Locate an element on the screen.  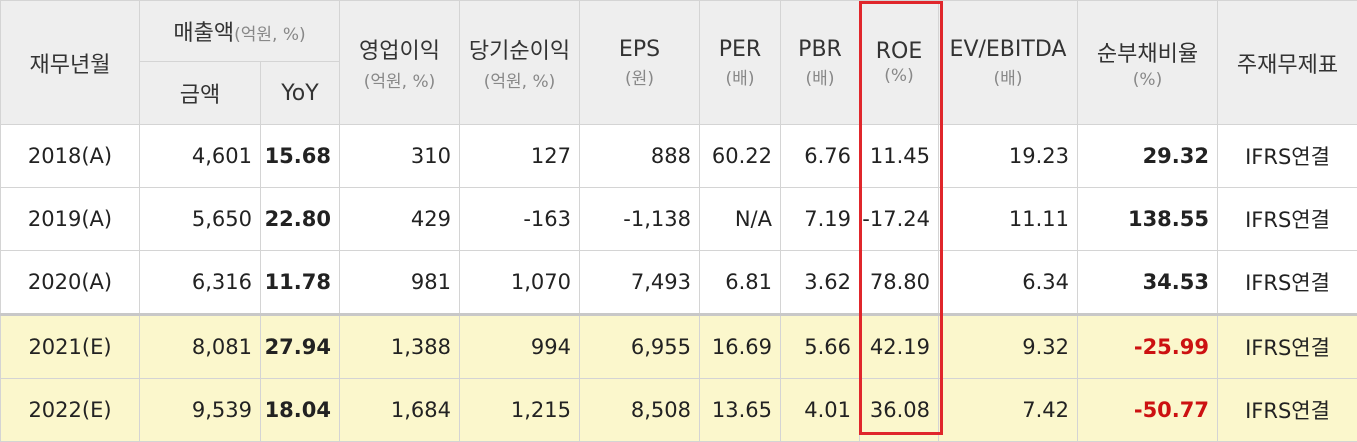
header-net-debt-ratio-label: 순부채비율 is located at coordinates (1147, 54).